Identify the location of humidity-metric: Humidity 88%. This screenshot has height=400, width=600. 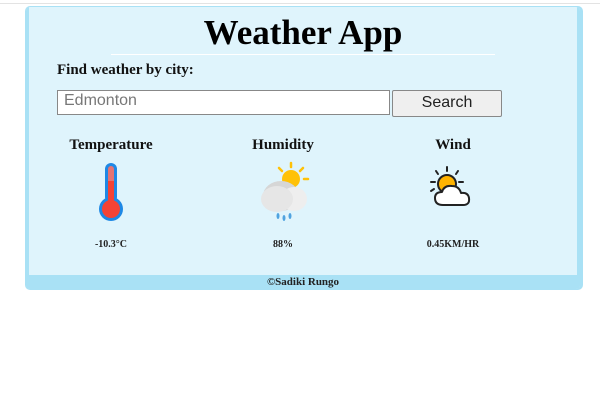
(283, 192).